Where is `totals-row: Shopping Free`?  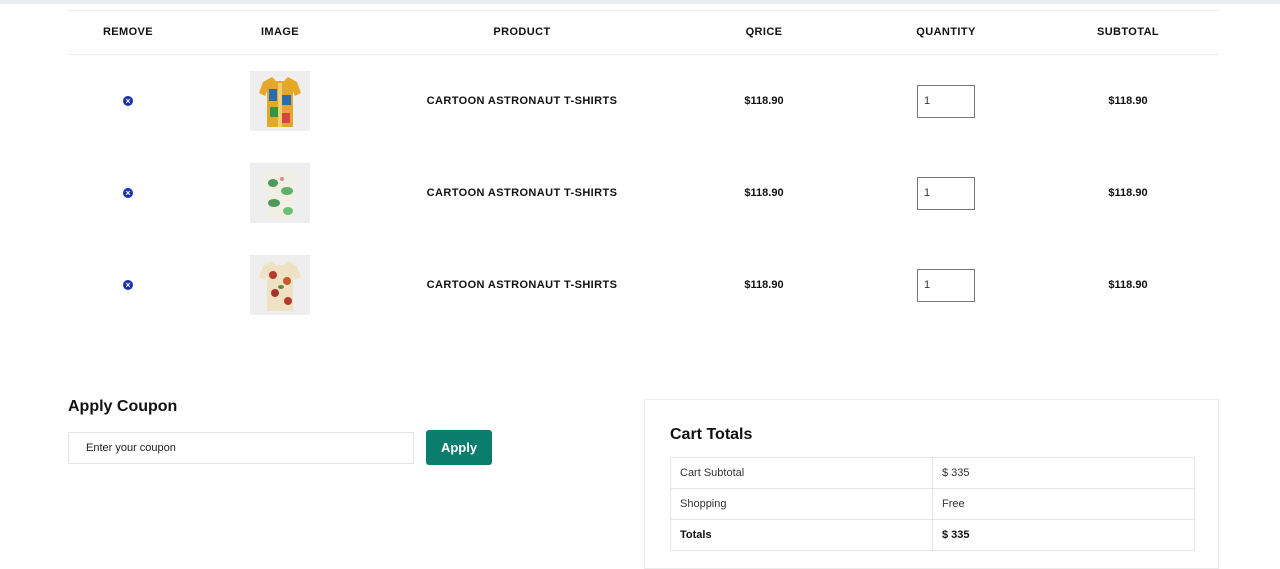
totals-row: Shopping Free is located at coordinates (932, 504).